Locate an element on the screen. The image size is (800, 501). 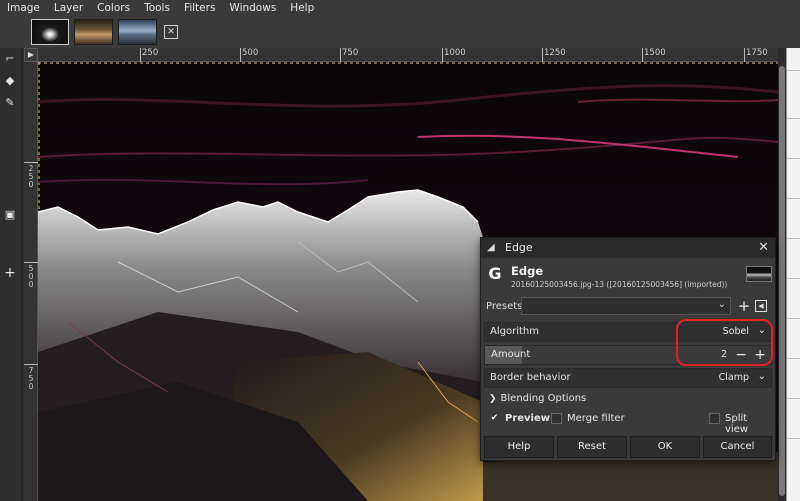
border-behavior-label: Border behavior is located at coordinates (530, 377).